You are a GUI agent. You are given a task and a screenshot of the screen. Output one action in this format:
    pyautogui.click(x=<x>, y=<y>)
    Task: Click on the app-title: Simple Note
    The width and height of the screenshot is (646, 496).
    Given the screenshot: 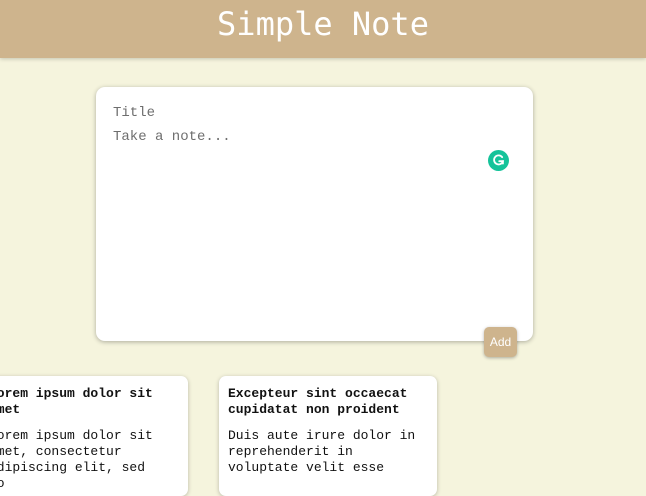 What is the action you would take?
    pyautogui.click(x=323, y=24)
    